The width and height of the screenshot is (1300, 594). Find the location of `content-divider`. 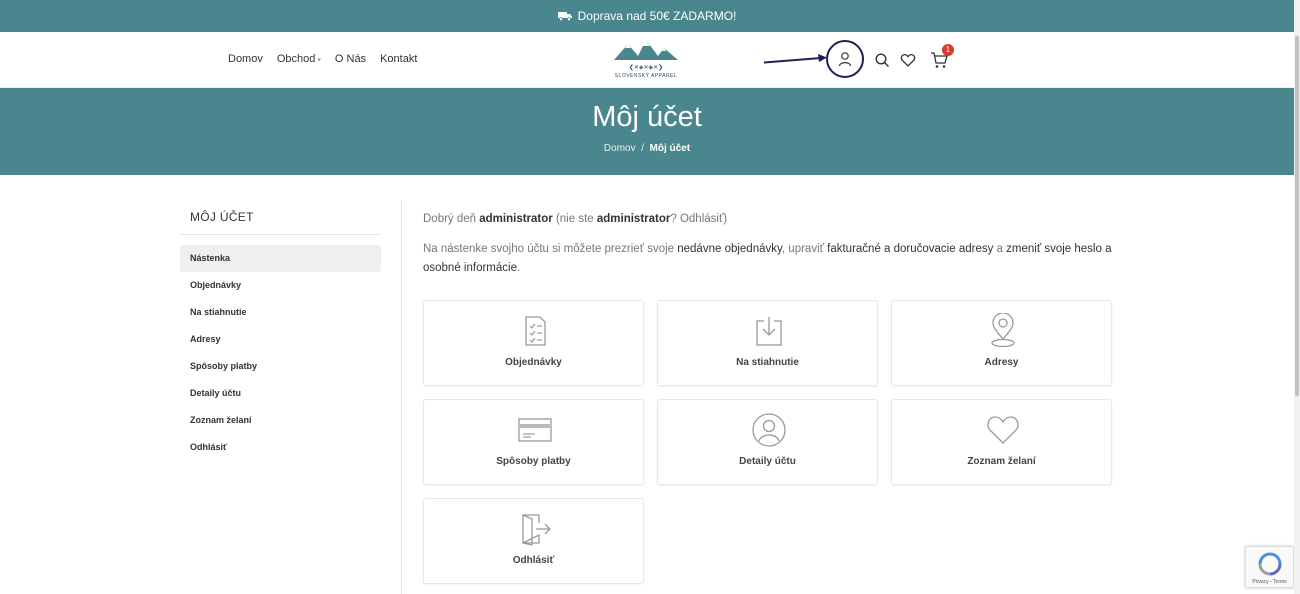

content-divider is located at coordinates (401, 397).